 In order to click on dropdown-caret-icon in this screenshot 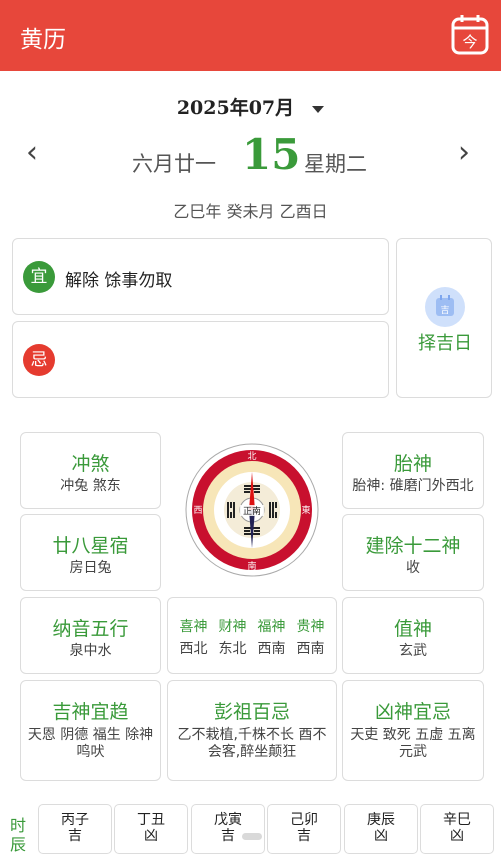, I will do `click(318, 109)`.